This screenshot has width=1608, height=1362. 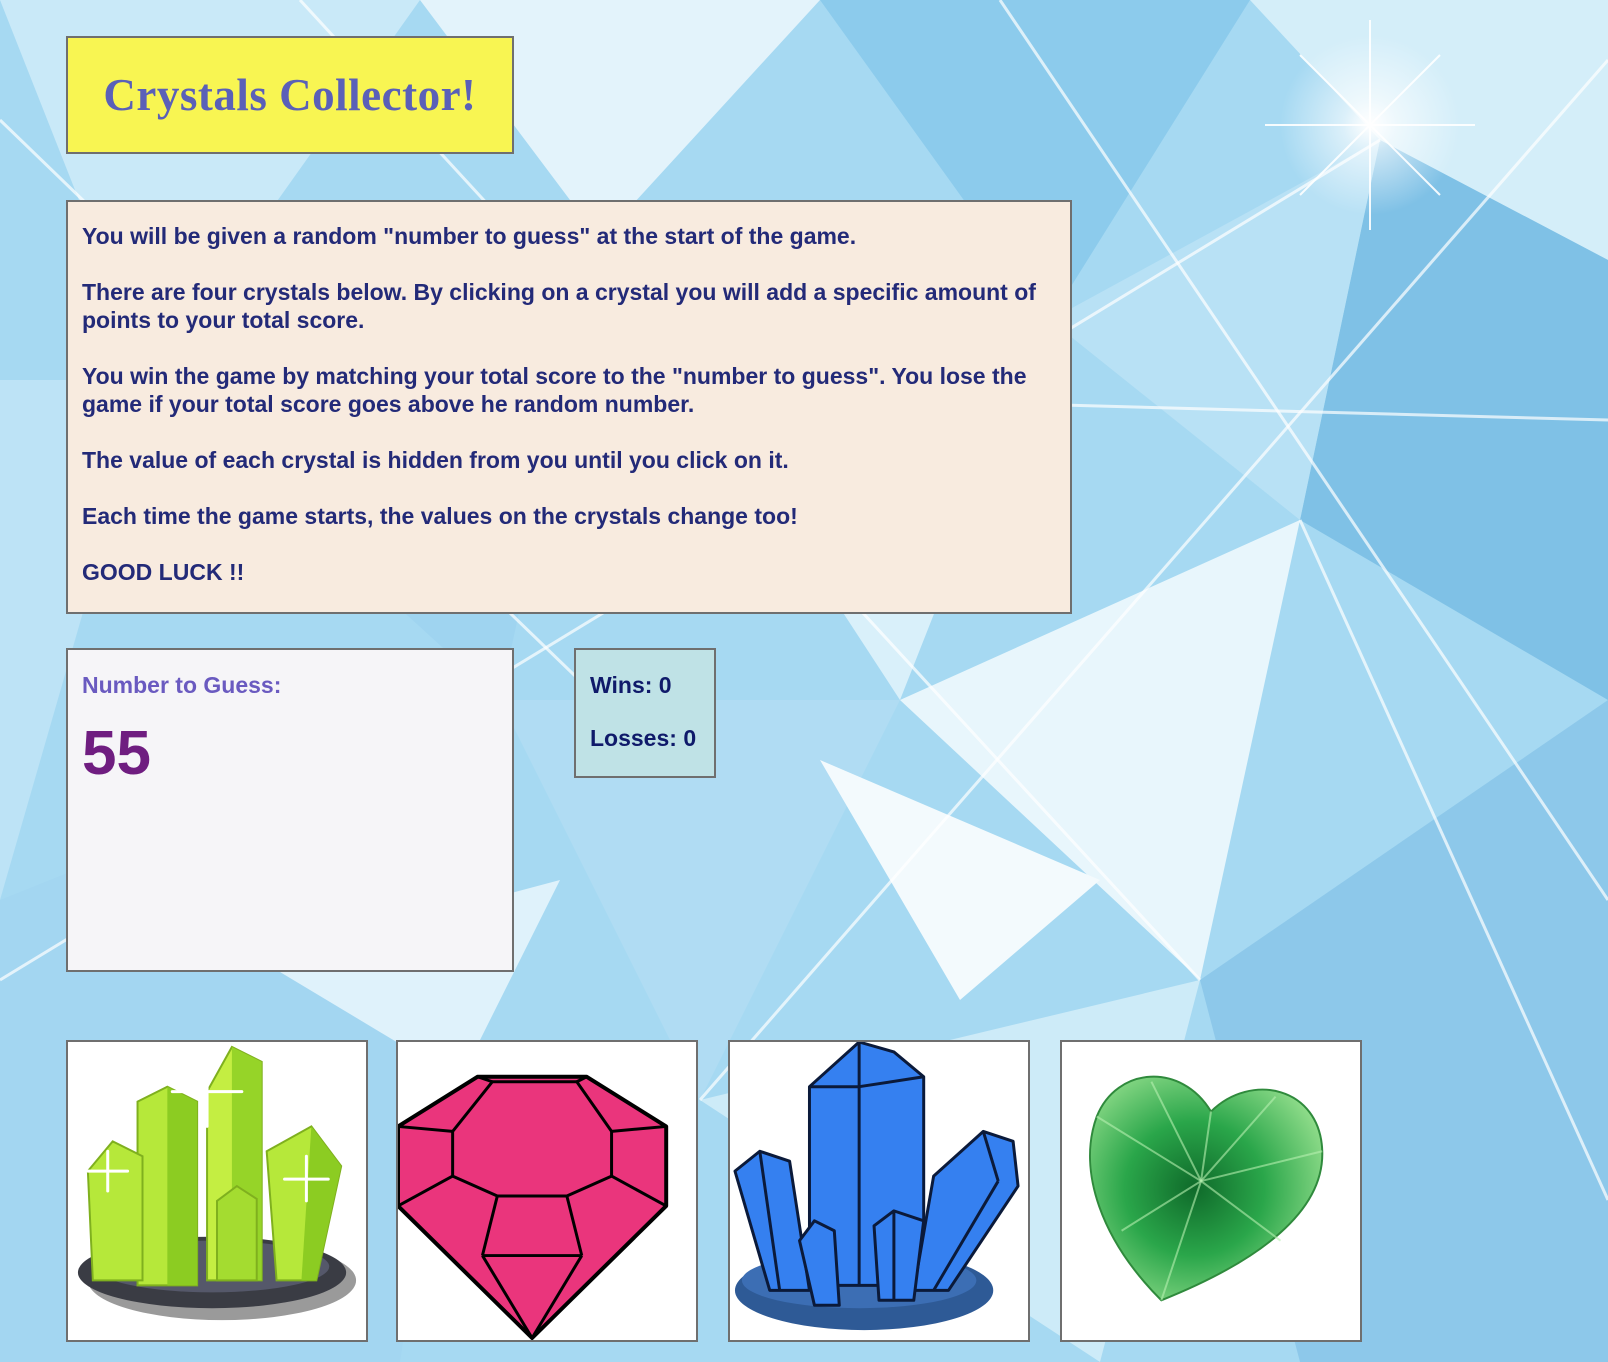 I want to click on losses-counter: Losses: 0, so click(x=643, y=738).